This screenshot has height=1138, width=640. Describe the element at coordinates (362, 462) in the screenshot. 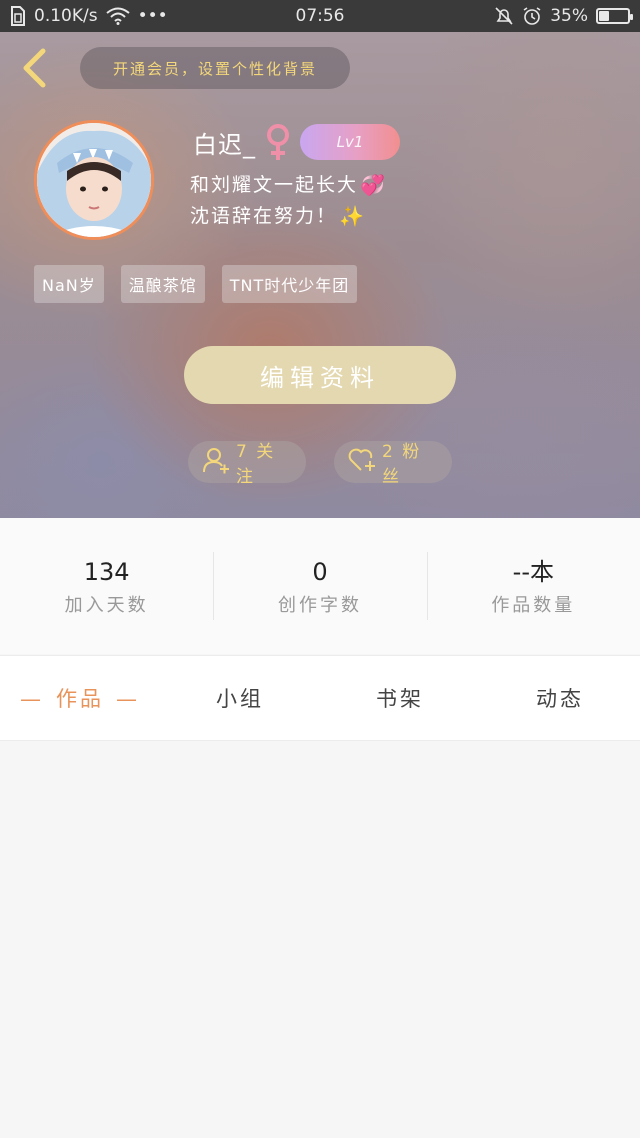

I see `heart-plus-icon` at that location.